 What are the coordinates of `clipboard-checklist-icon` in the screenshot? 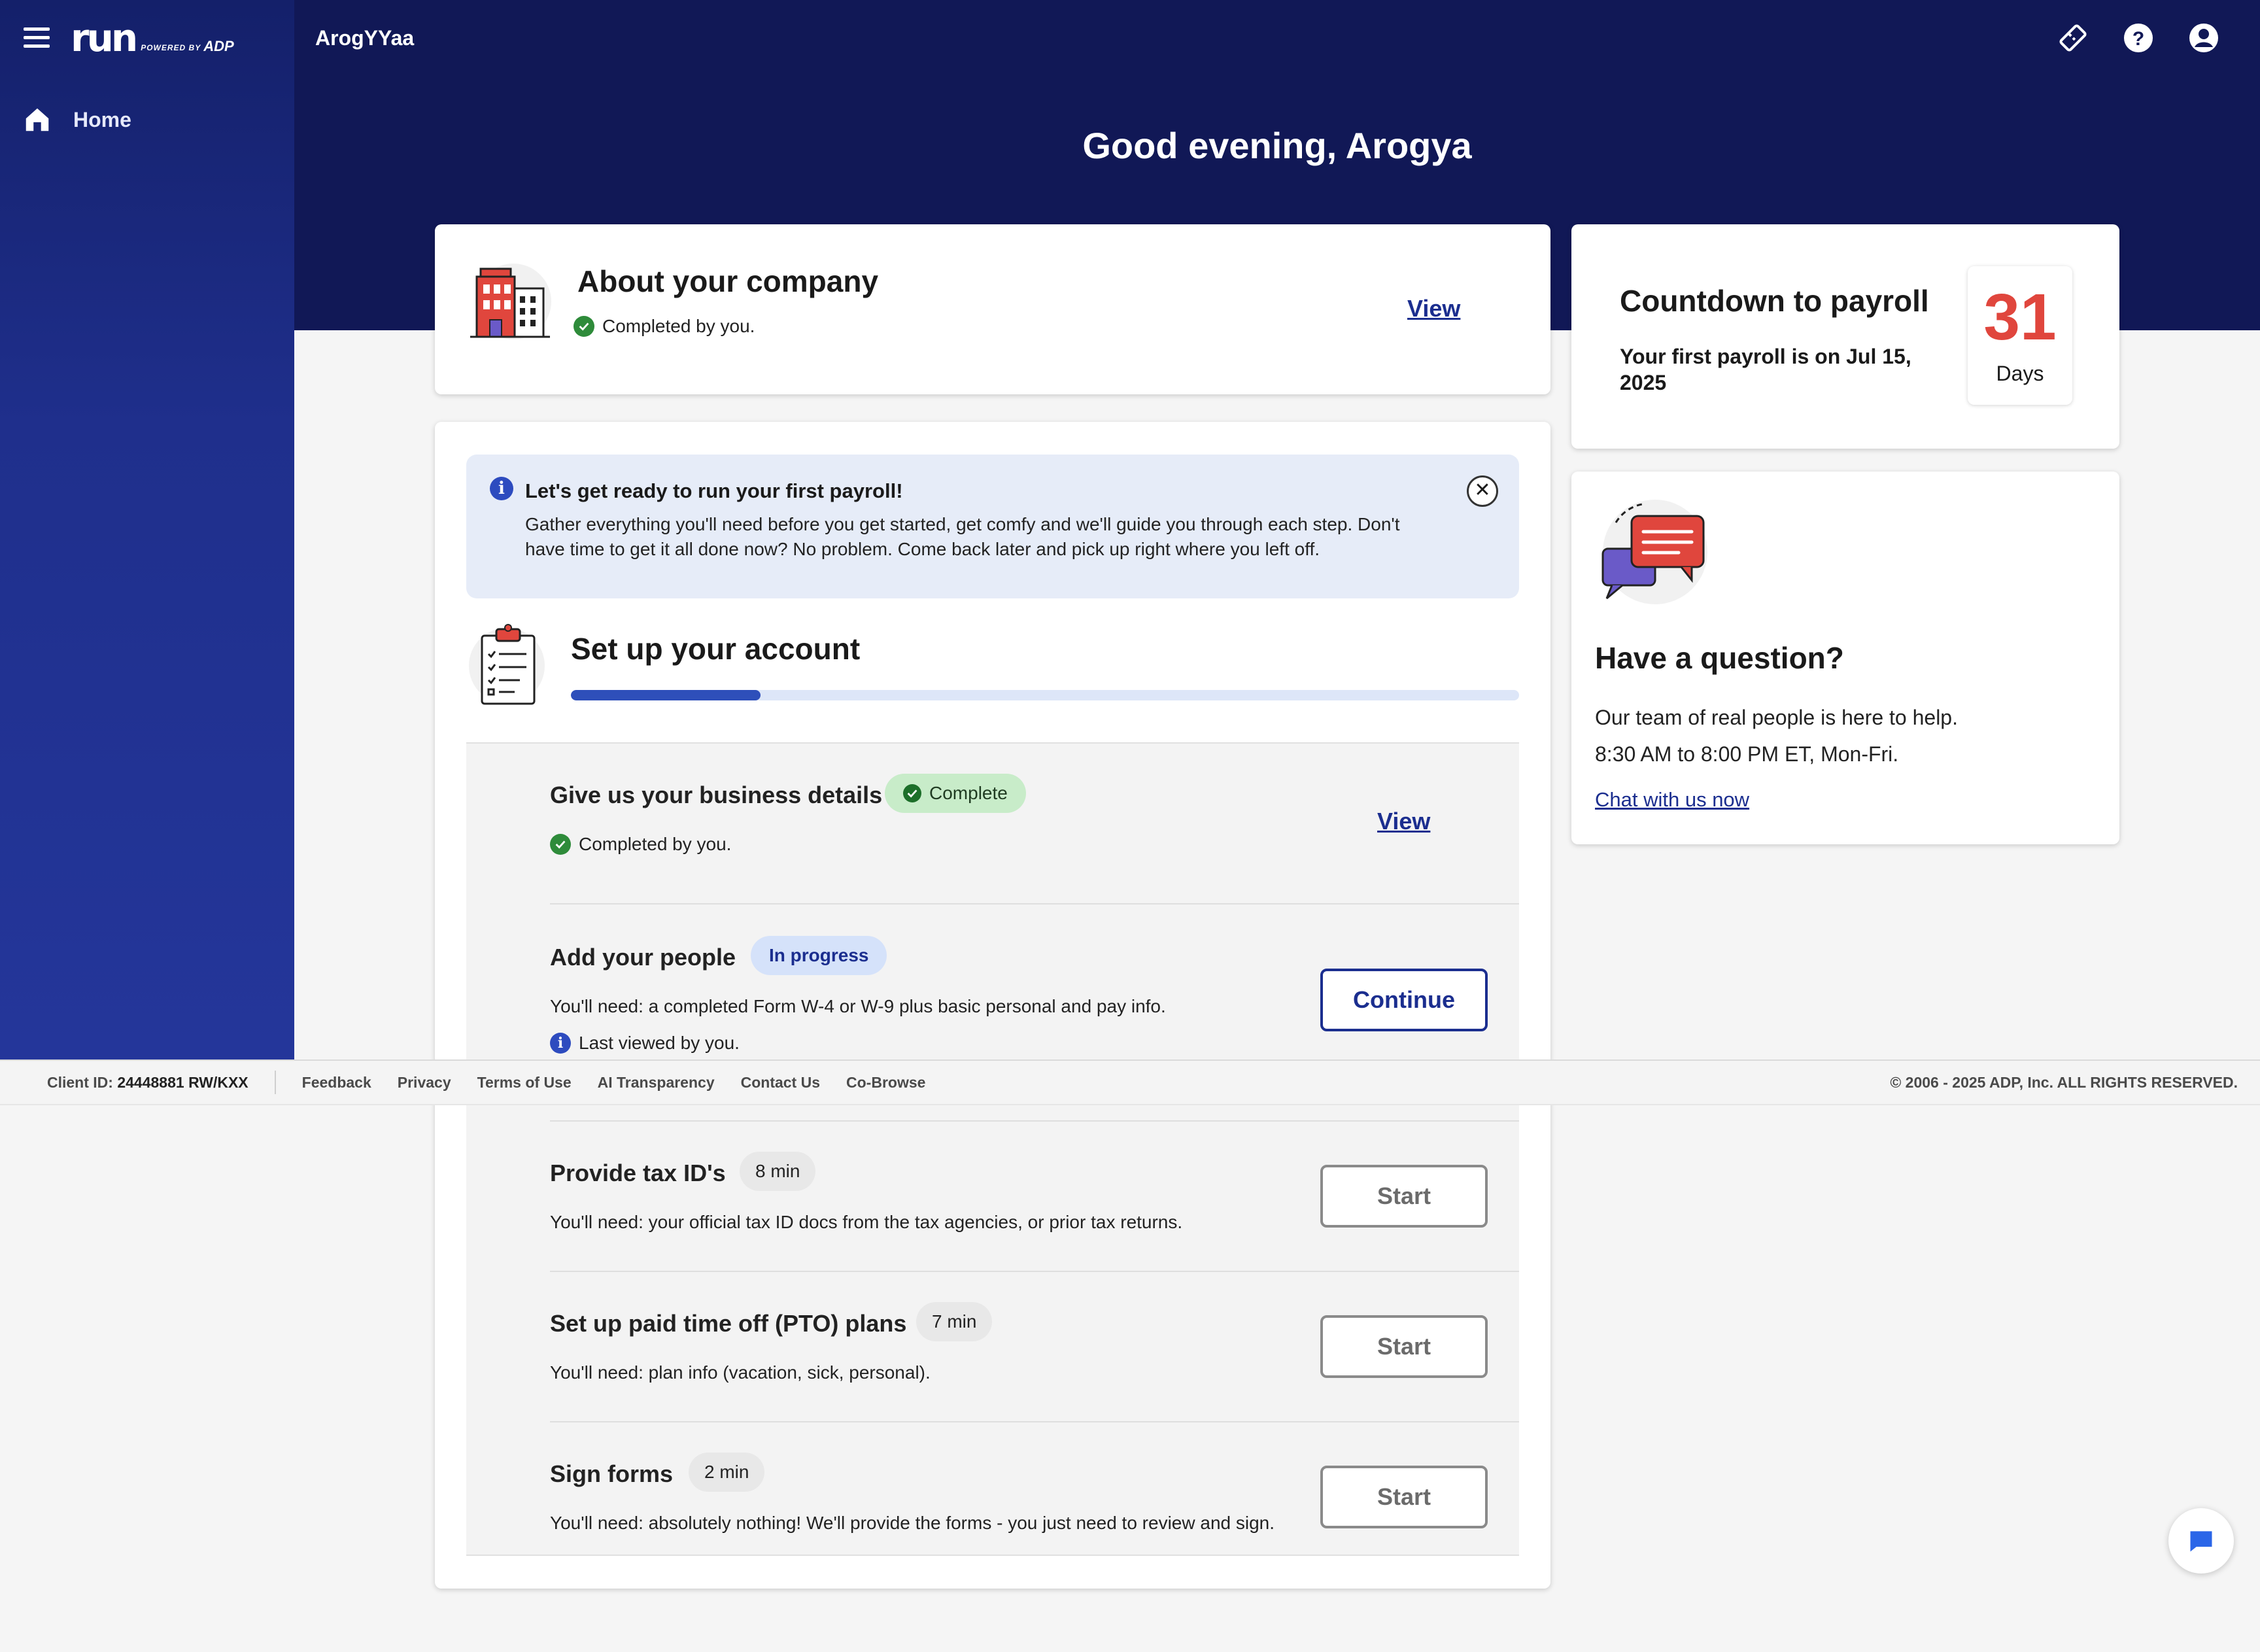 It's located at (507, 665).